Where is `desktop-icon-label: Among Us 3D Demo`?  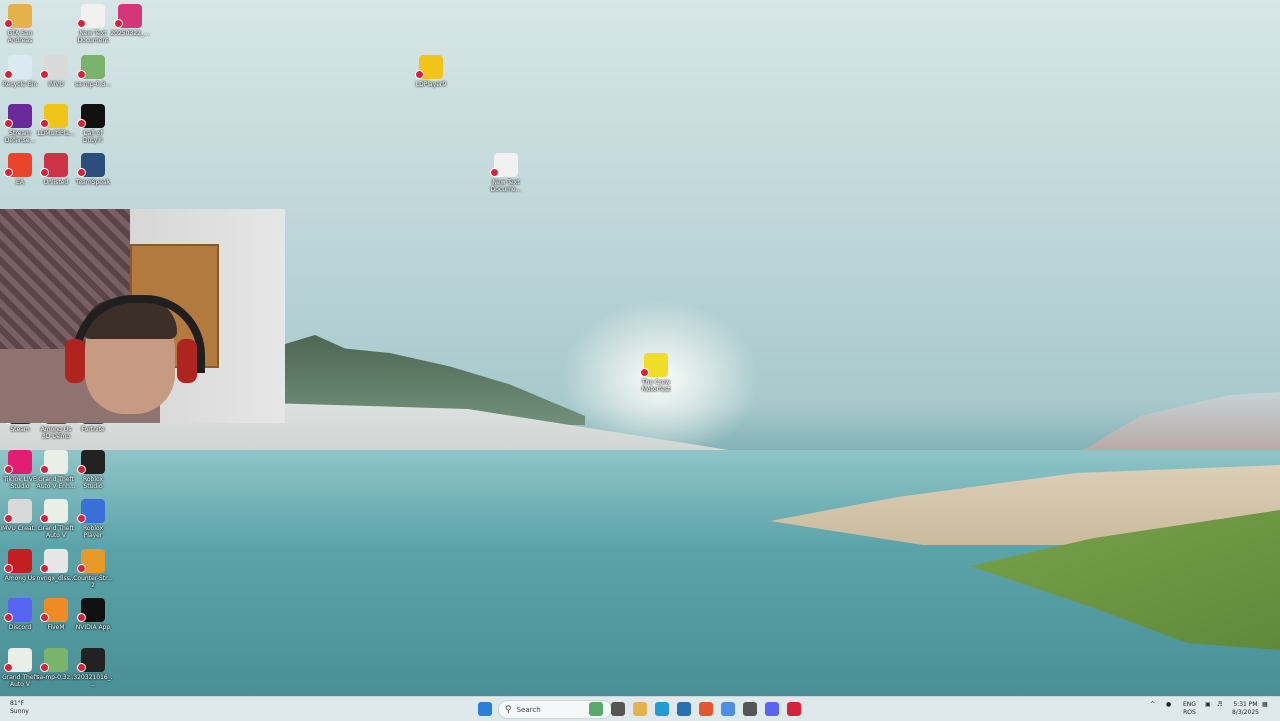 desktop-icon-label: Among Us 3D Demo is located at coordinates (56, 433).